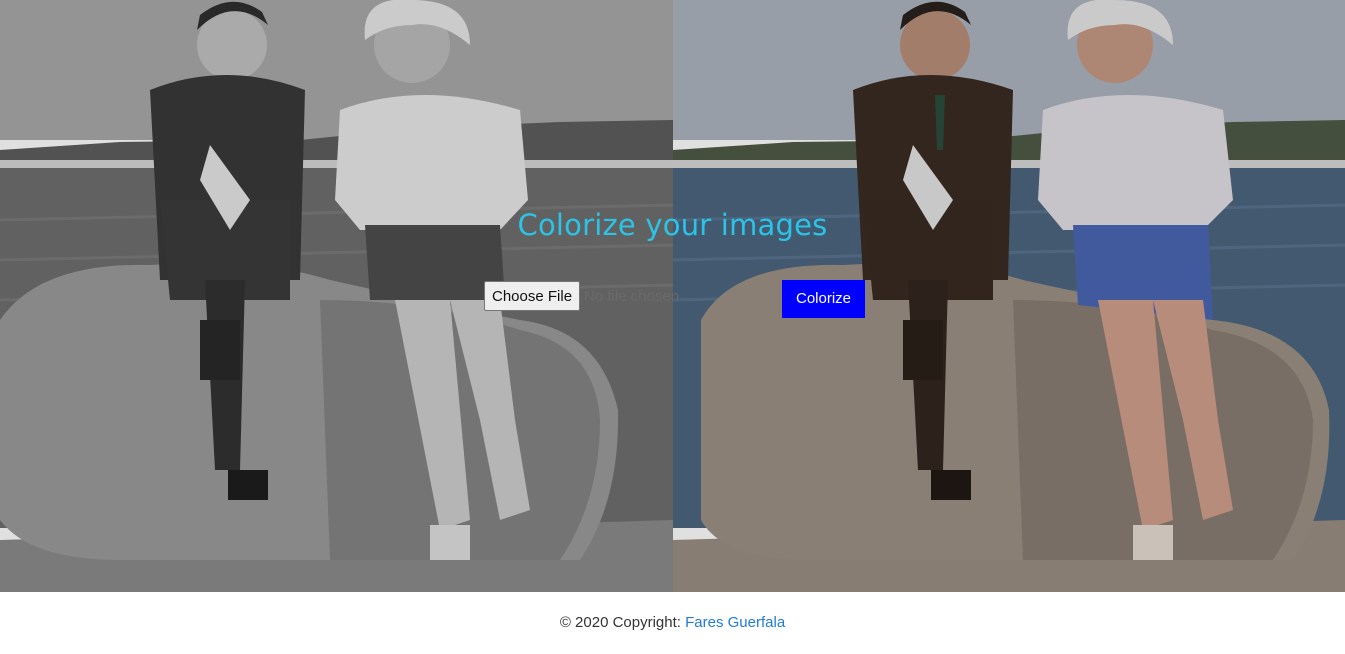  Describe the element at coordinates (672, 225) in the screenshot. I see `page-title: Colorize your images` at that location.